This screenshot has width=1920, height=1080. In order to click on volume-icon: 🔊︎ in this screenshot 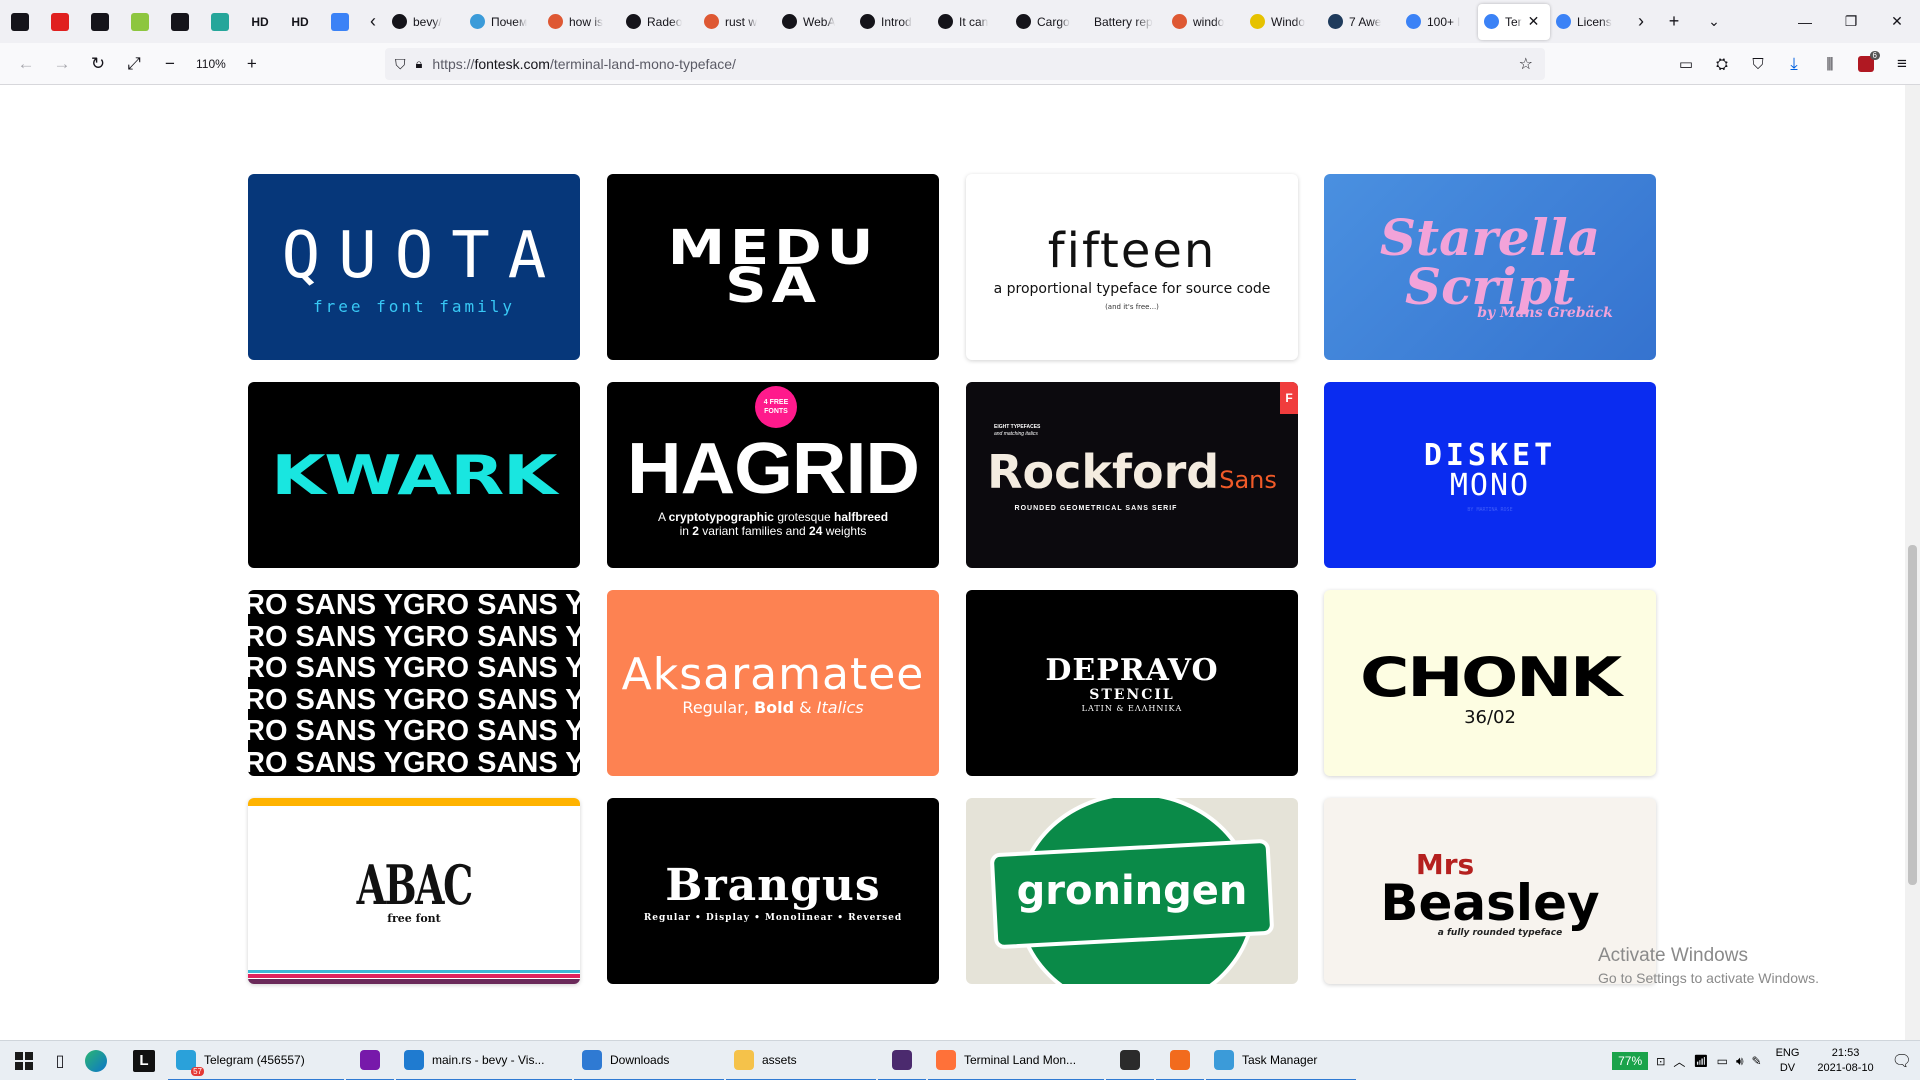, I will do `click(1740, 1061)`.